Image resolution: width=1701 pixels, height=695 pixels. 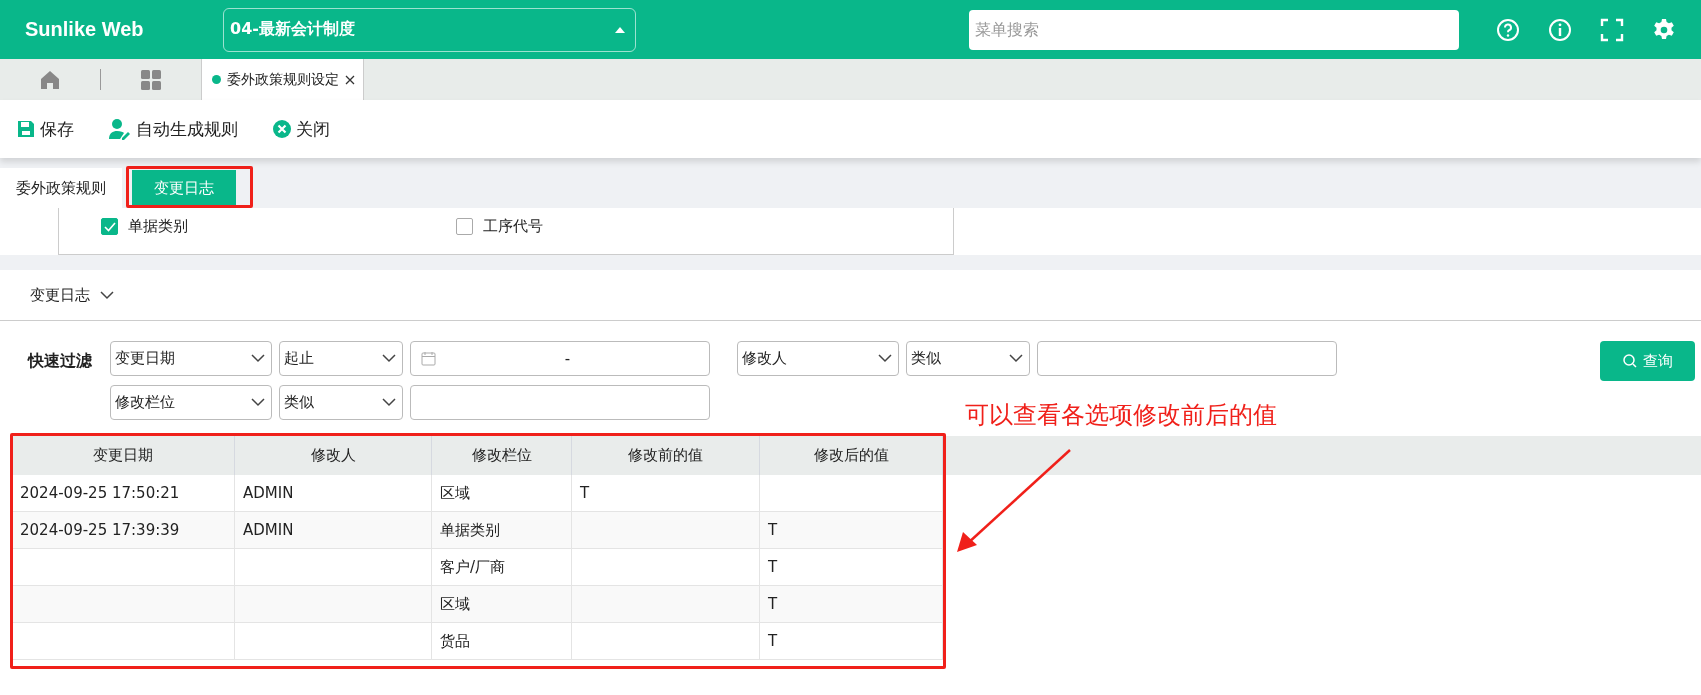 What do you see at coordinates (470, 530) in the screenshot?
I see `table-cell: 单据类别` at bounding box center [470, 530].